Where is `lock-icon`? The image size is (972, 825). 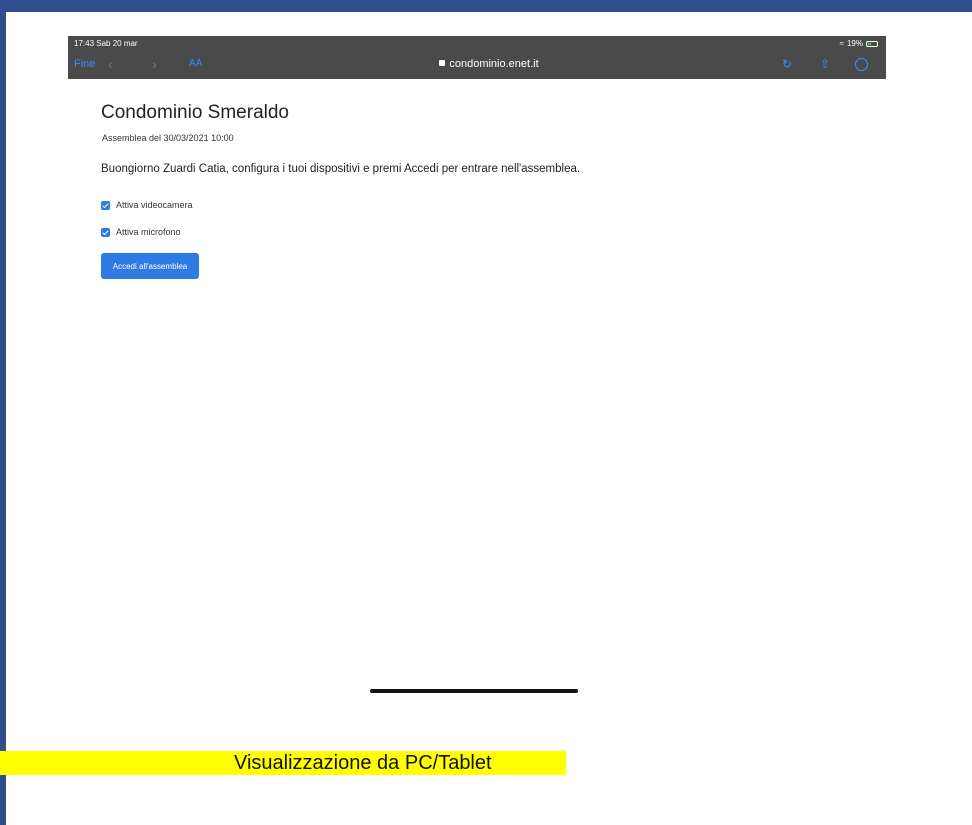 lock-icon is located at coordinates (442, 63).